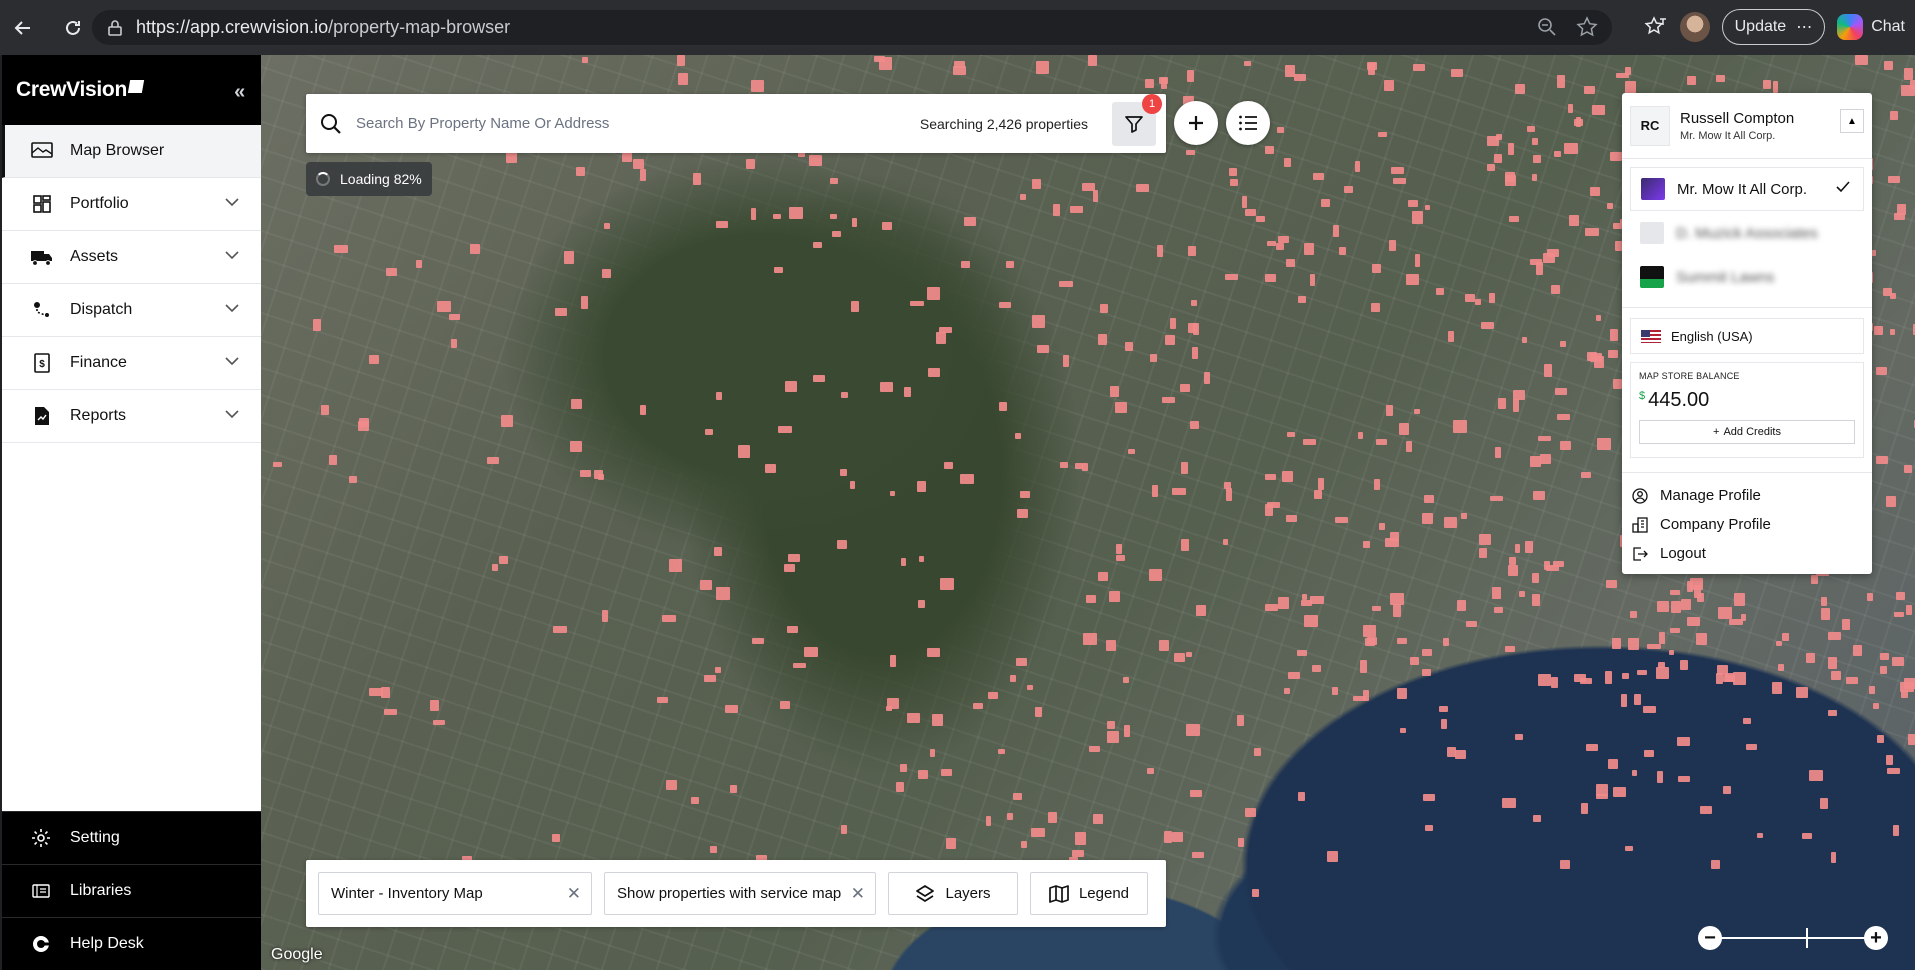 Image resolution: width=1915 pixels, height=970 pixels. Describe the element at coordinates (131, 890) in the screenshot. I see `sidebar-item-libraries: Libraries` at that location.